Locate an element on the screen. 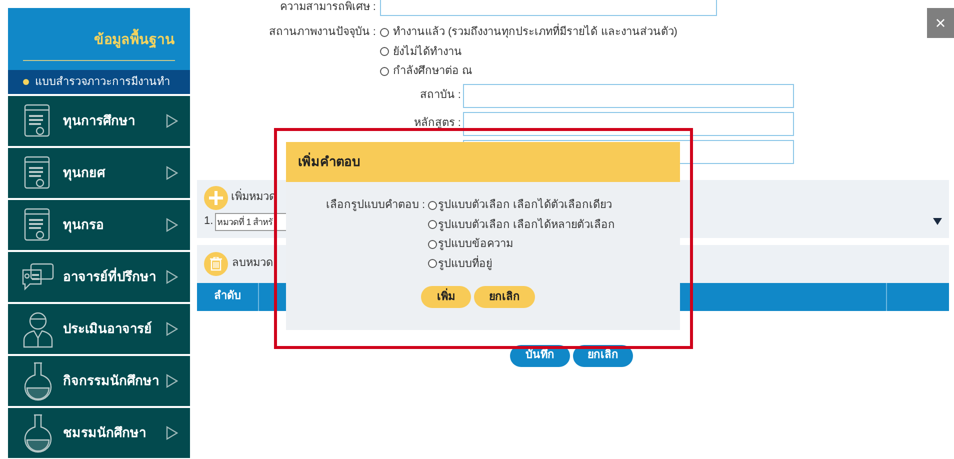 The width and height of the screenshot is (954, 459). item-label: ทุนกยศ is located at coordinates (84, 173).